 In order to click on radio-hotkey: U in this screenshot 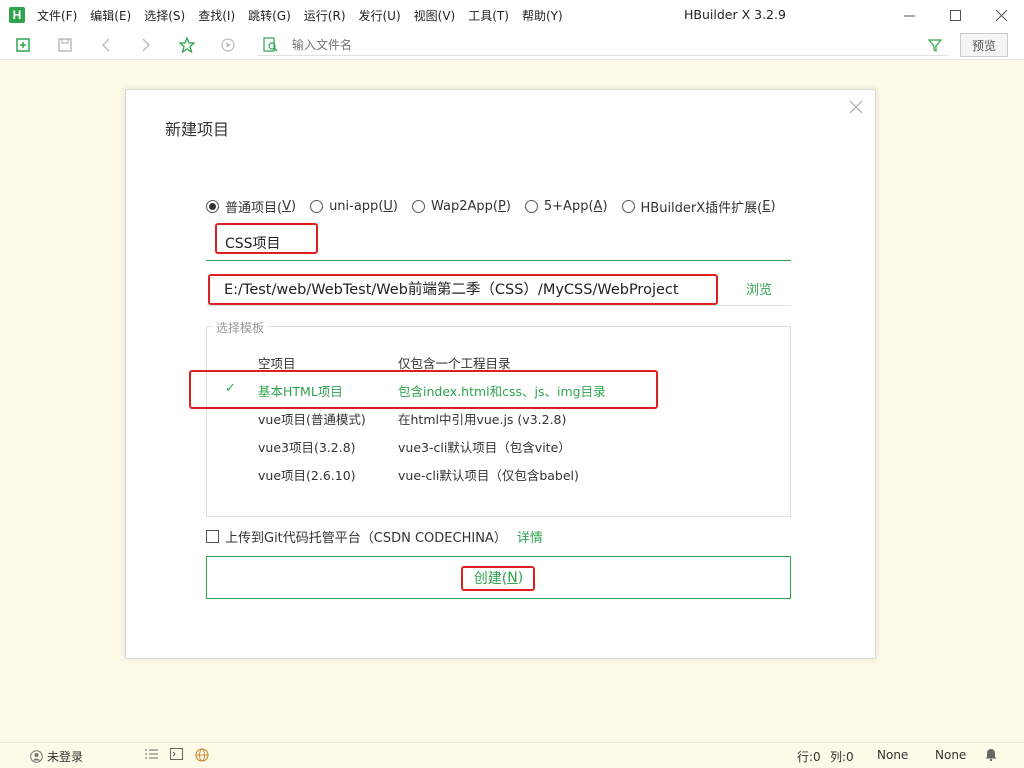, I will do `click(388, 206)`.